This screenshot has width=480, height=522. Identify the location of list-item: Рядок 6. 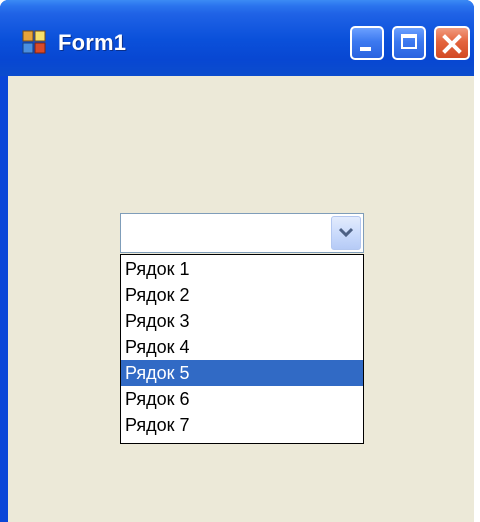
(242, 399).